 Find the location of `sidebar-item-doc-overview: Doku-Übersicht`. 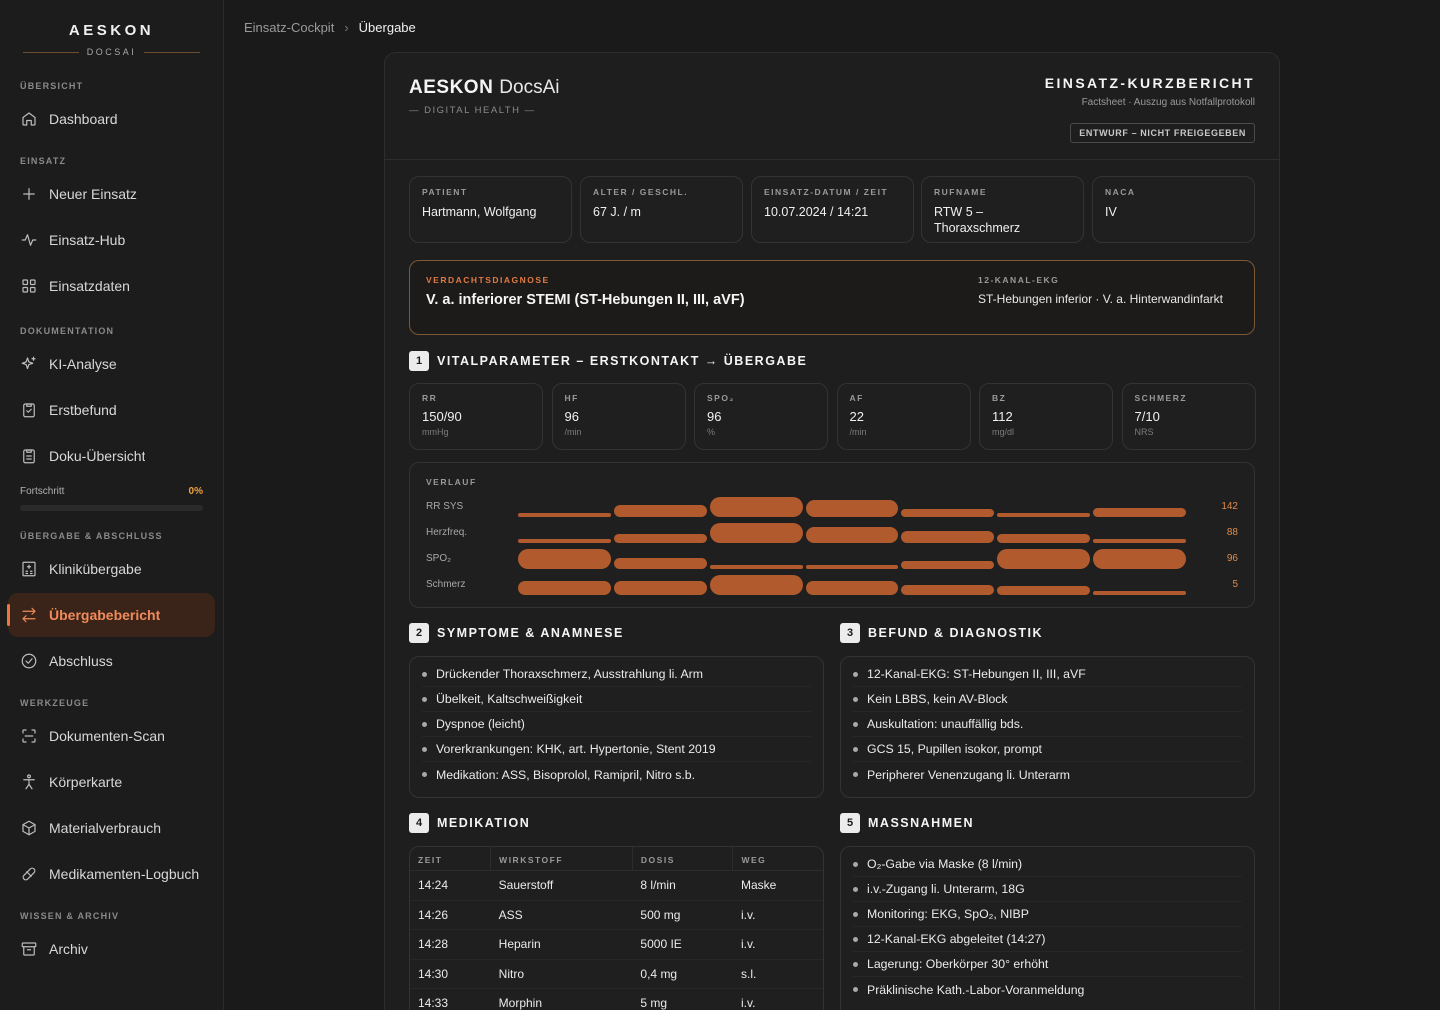

sidebar-item-doc-overview: Doku-Übersicht is located at coordinates (111, 456).